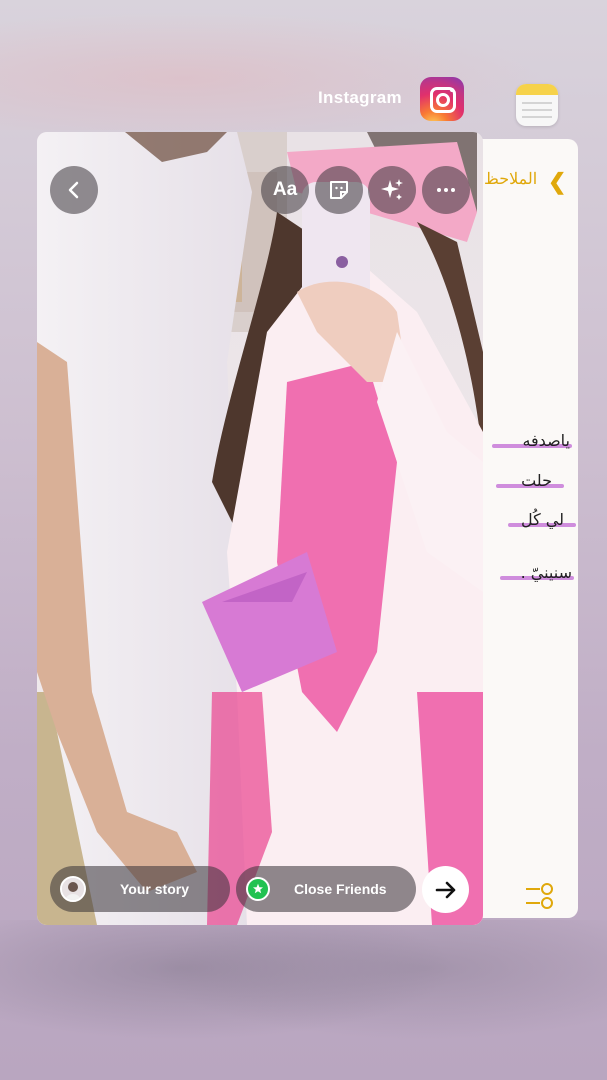  I want to click on back-button, so click(74, 190).